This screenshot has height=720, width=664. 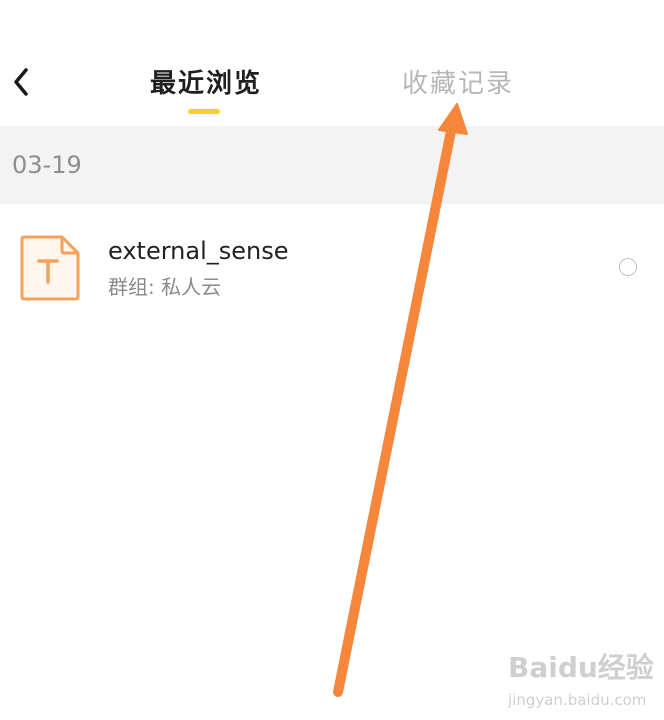 I want to click on baidu-jingyan-watermark: Baidu经验 jingyan.baidu.com, so click(x=583, y=681).